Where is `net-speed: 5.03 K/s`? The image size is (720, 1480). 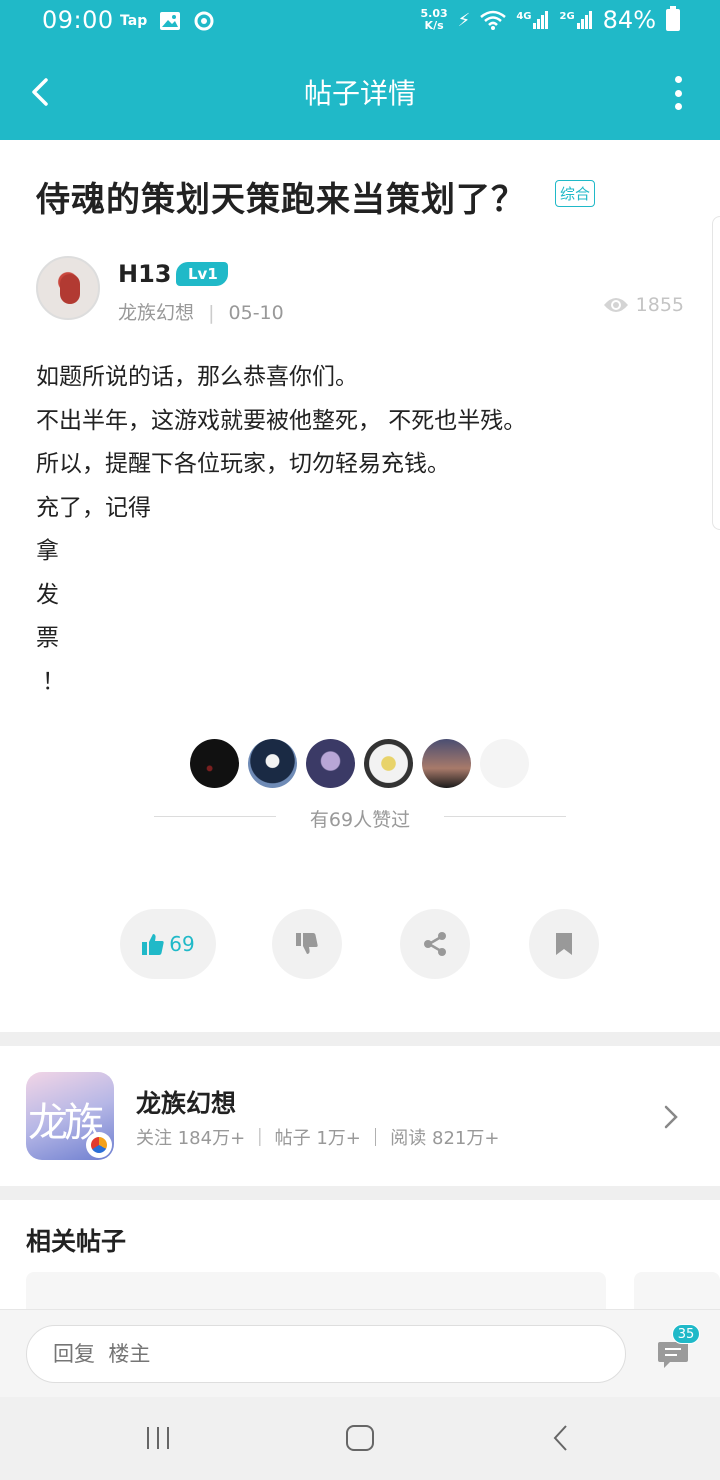
net-speed: 5.03 K/s is located at coordinates (434, 20).